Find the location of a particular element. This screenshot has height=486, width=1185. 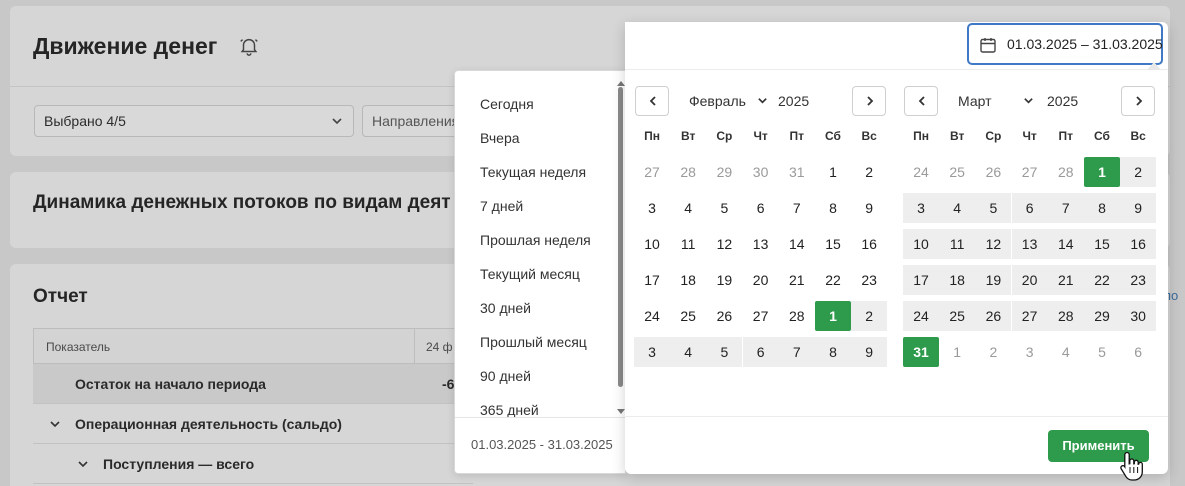

table-row: Поступления — всего is located at coordinates (253, 464).